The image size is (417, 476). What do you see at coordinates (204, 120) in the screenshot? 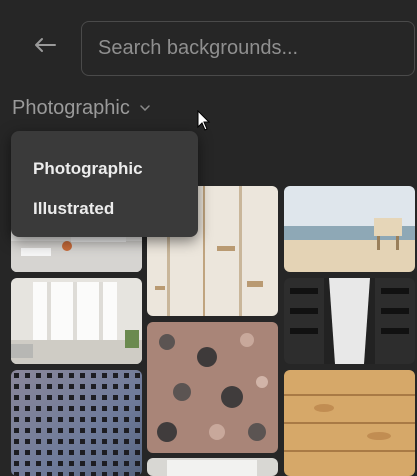
I see `mouse-pointer-icon` at bounding box center [204, 120].